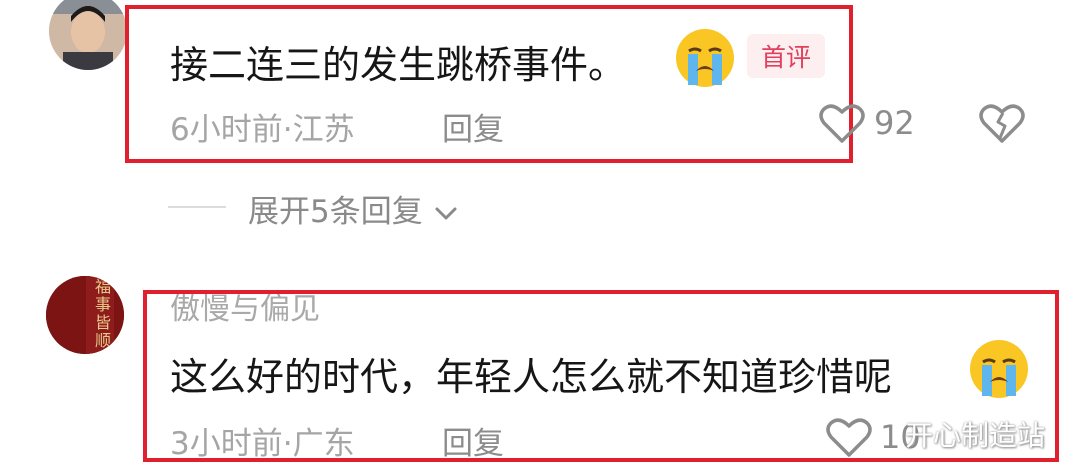  I want to click on comment-time: 6小时前, so click(226, 130).